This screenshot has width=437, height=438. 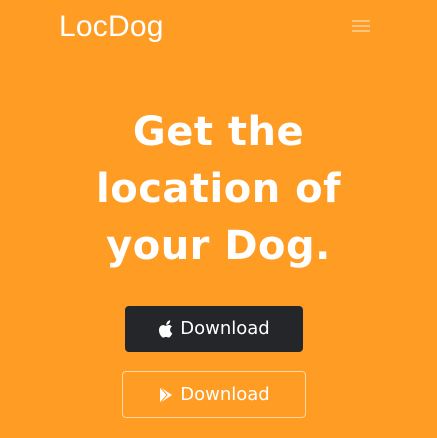 I want to click on play-store-download-button: Download, so click(x=214, y=394).